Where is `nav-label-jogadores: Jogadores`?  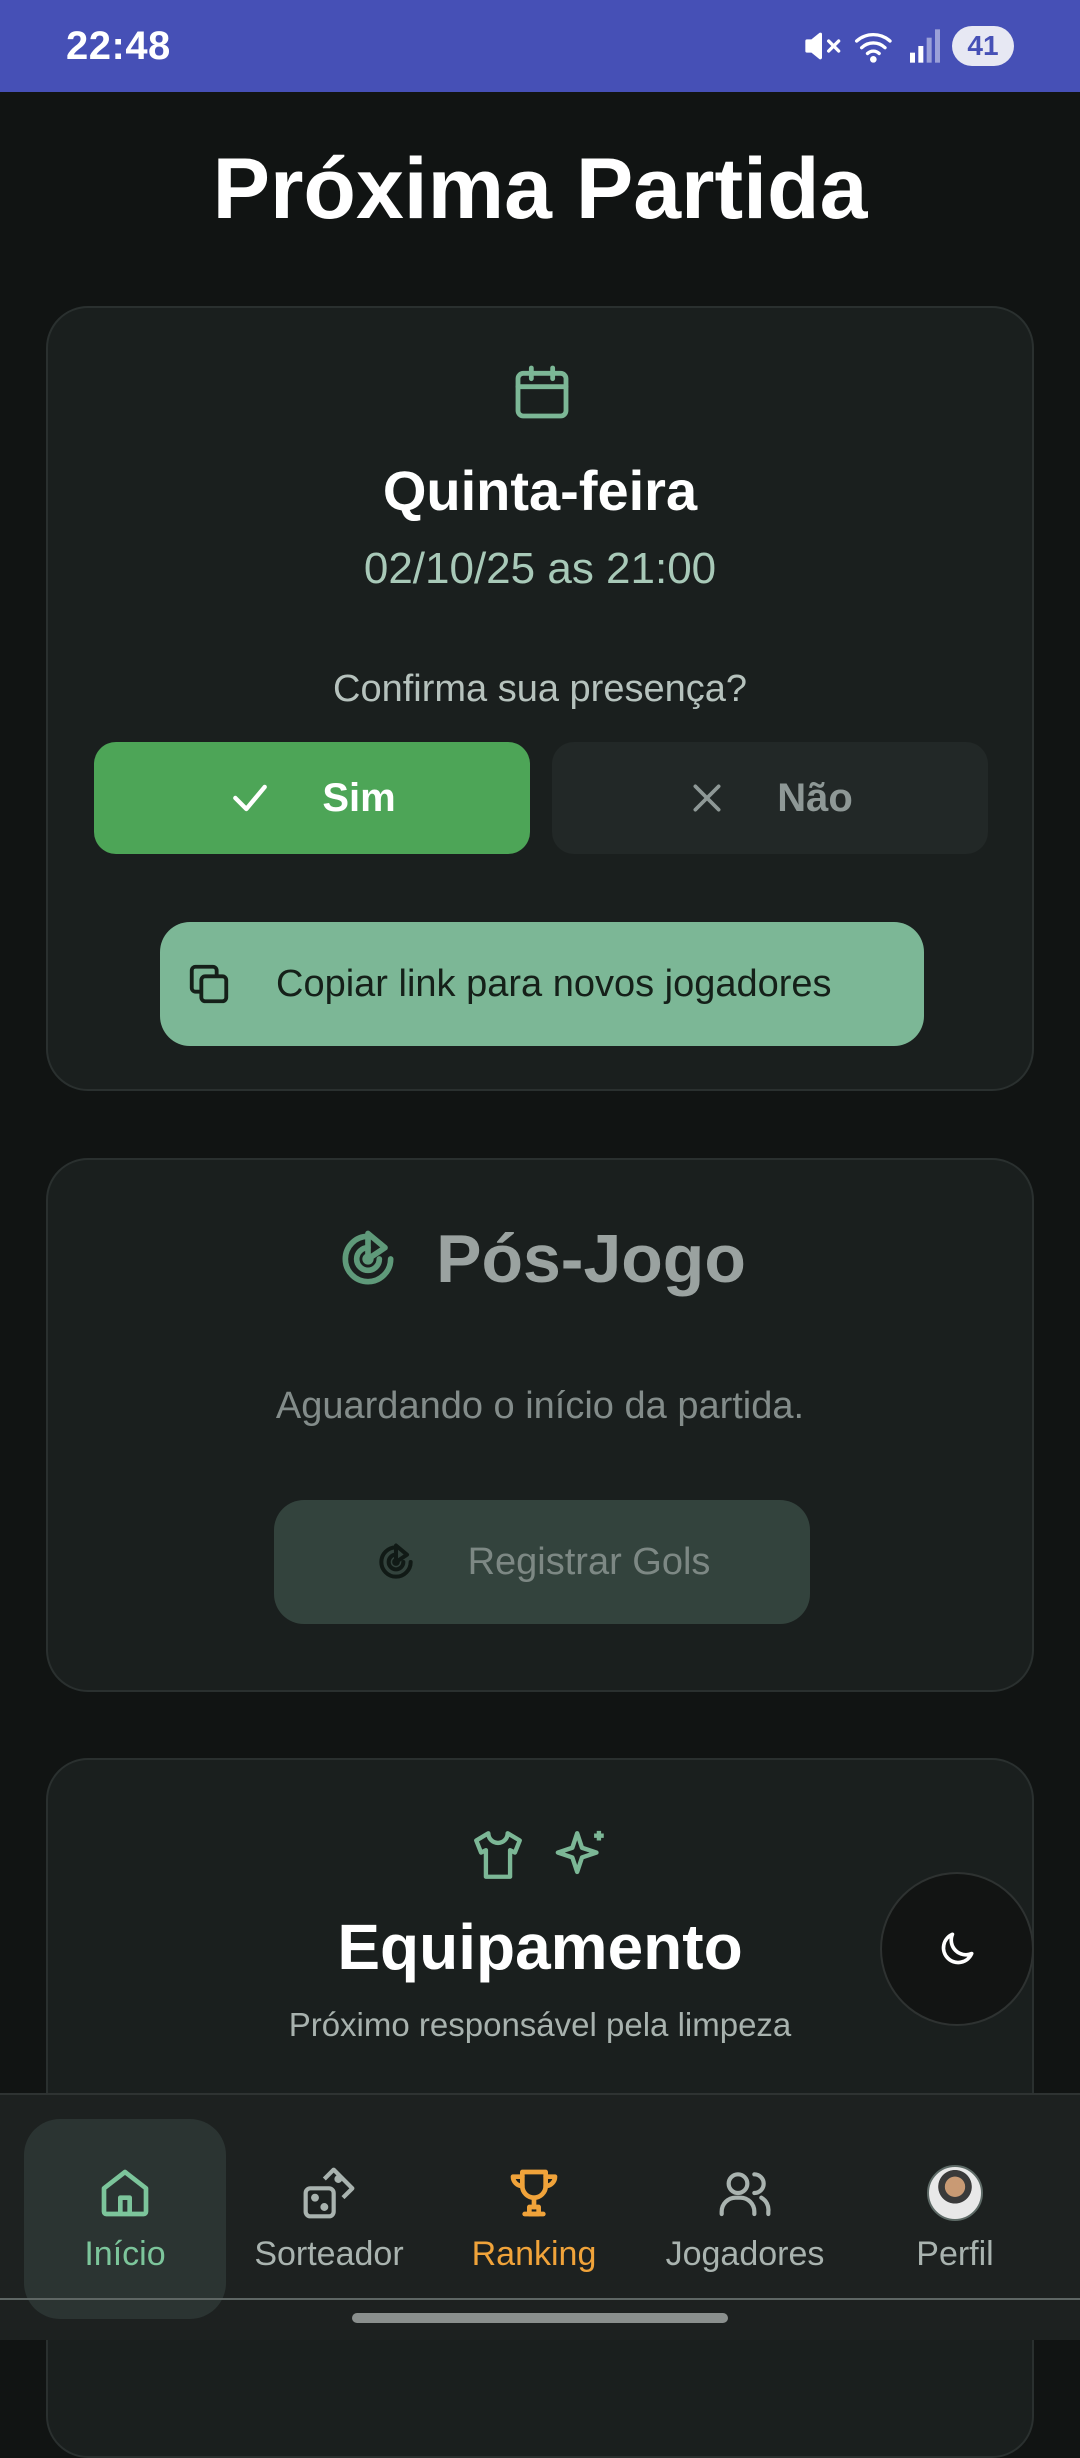 nav-label-jogadores: Jogadores is located at coordinates (745, 2253).